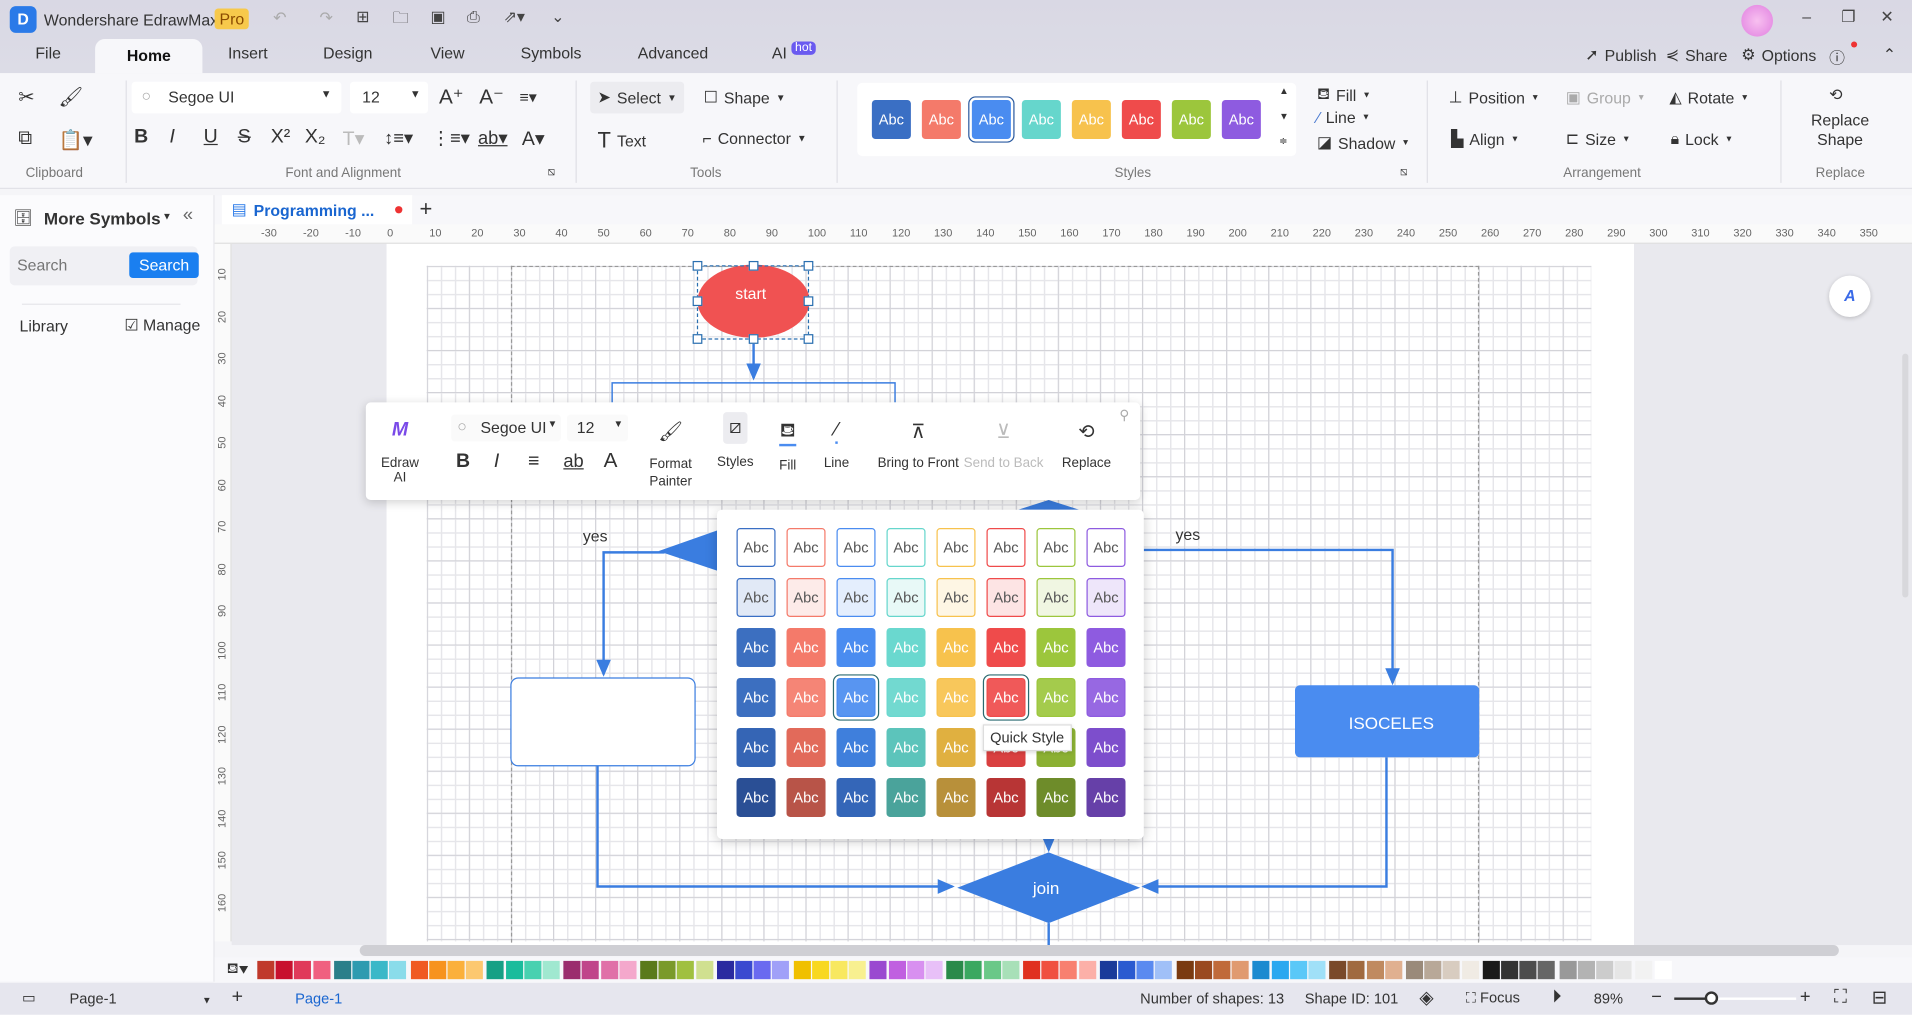 This screenshot has width=1912, height=1015. Describe the element at coordinates (1879, 997) in the screenshot. I see `fit-width-icon: ⊟` at that location.